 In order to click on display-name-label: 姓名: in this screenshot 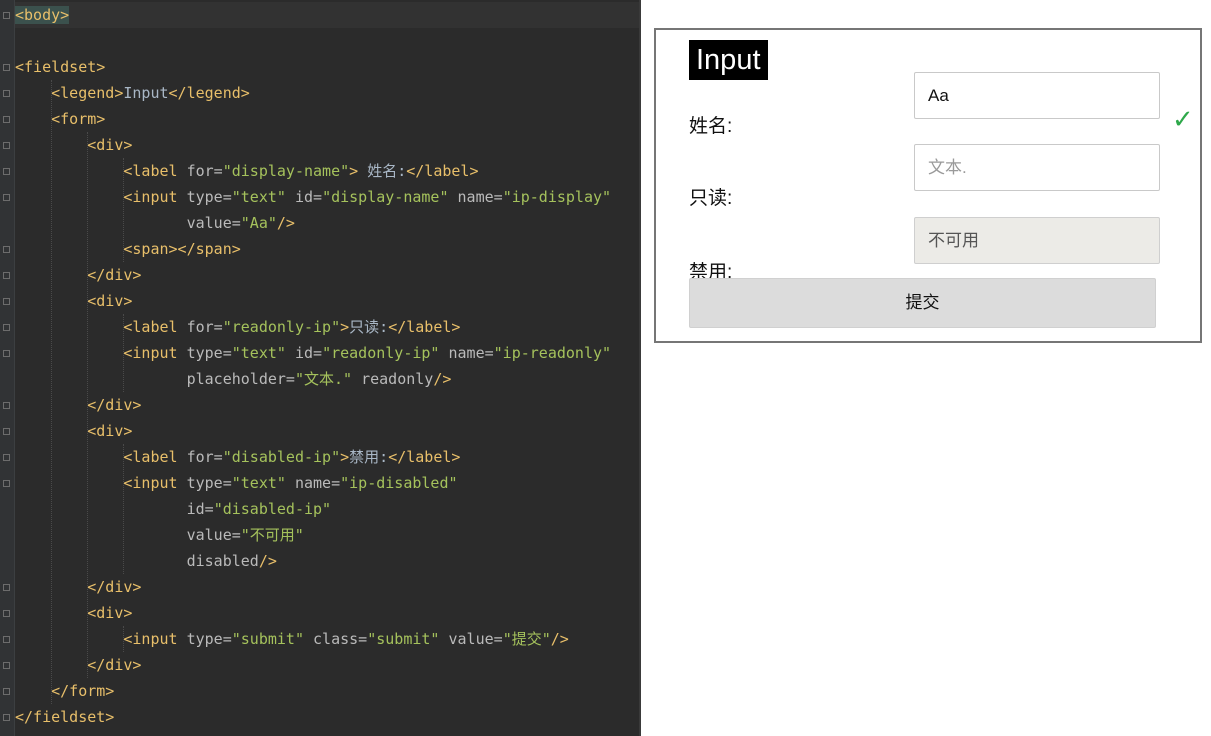, I will do `click(711, 126)`.